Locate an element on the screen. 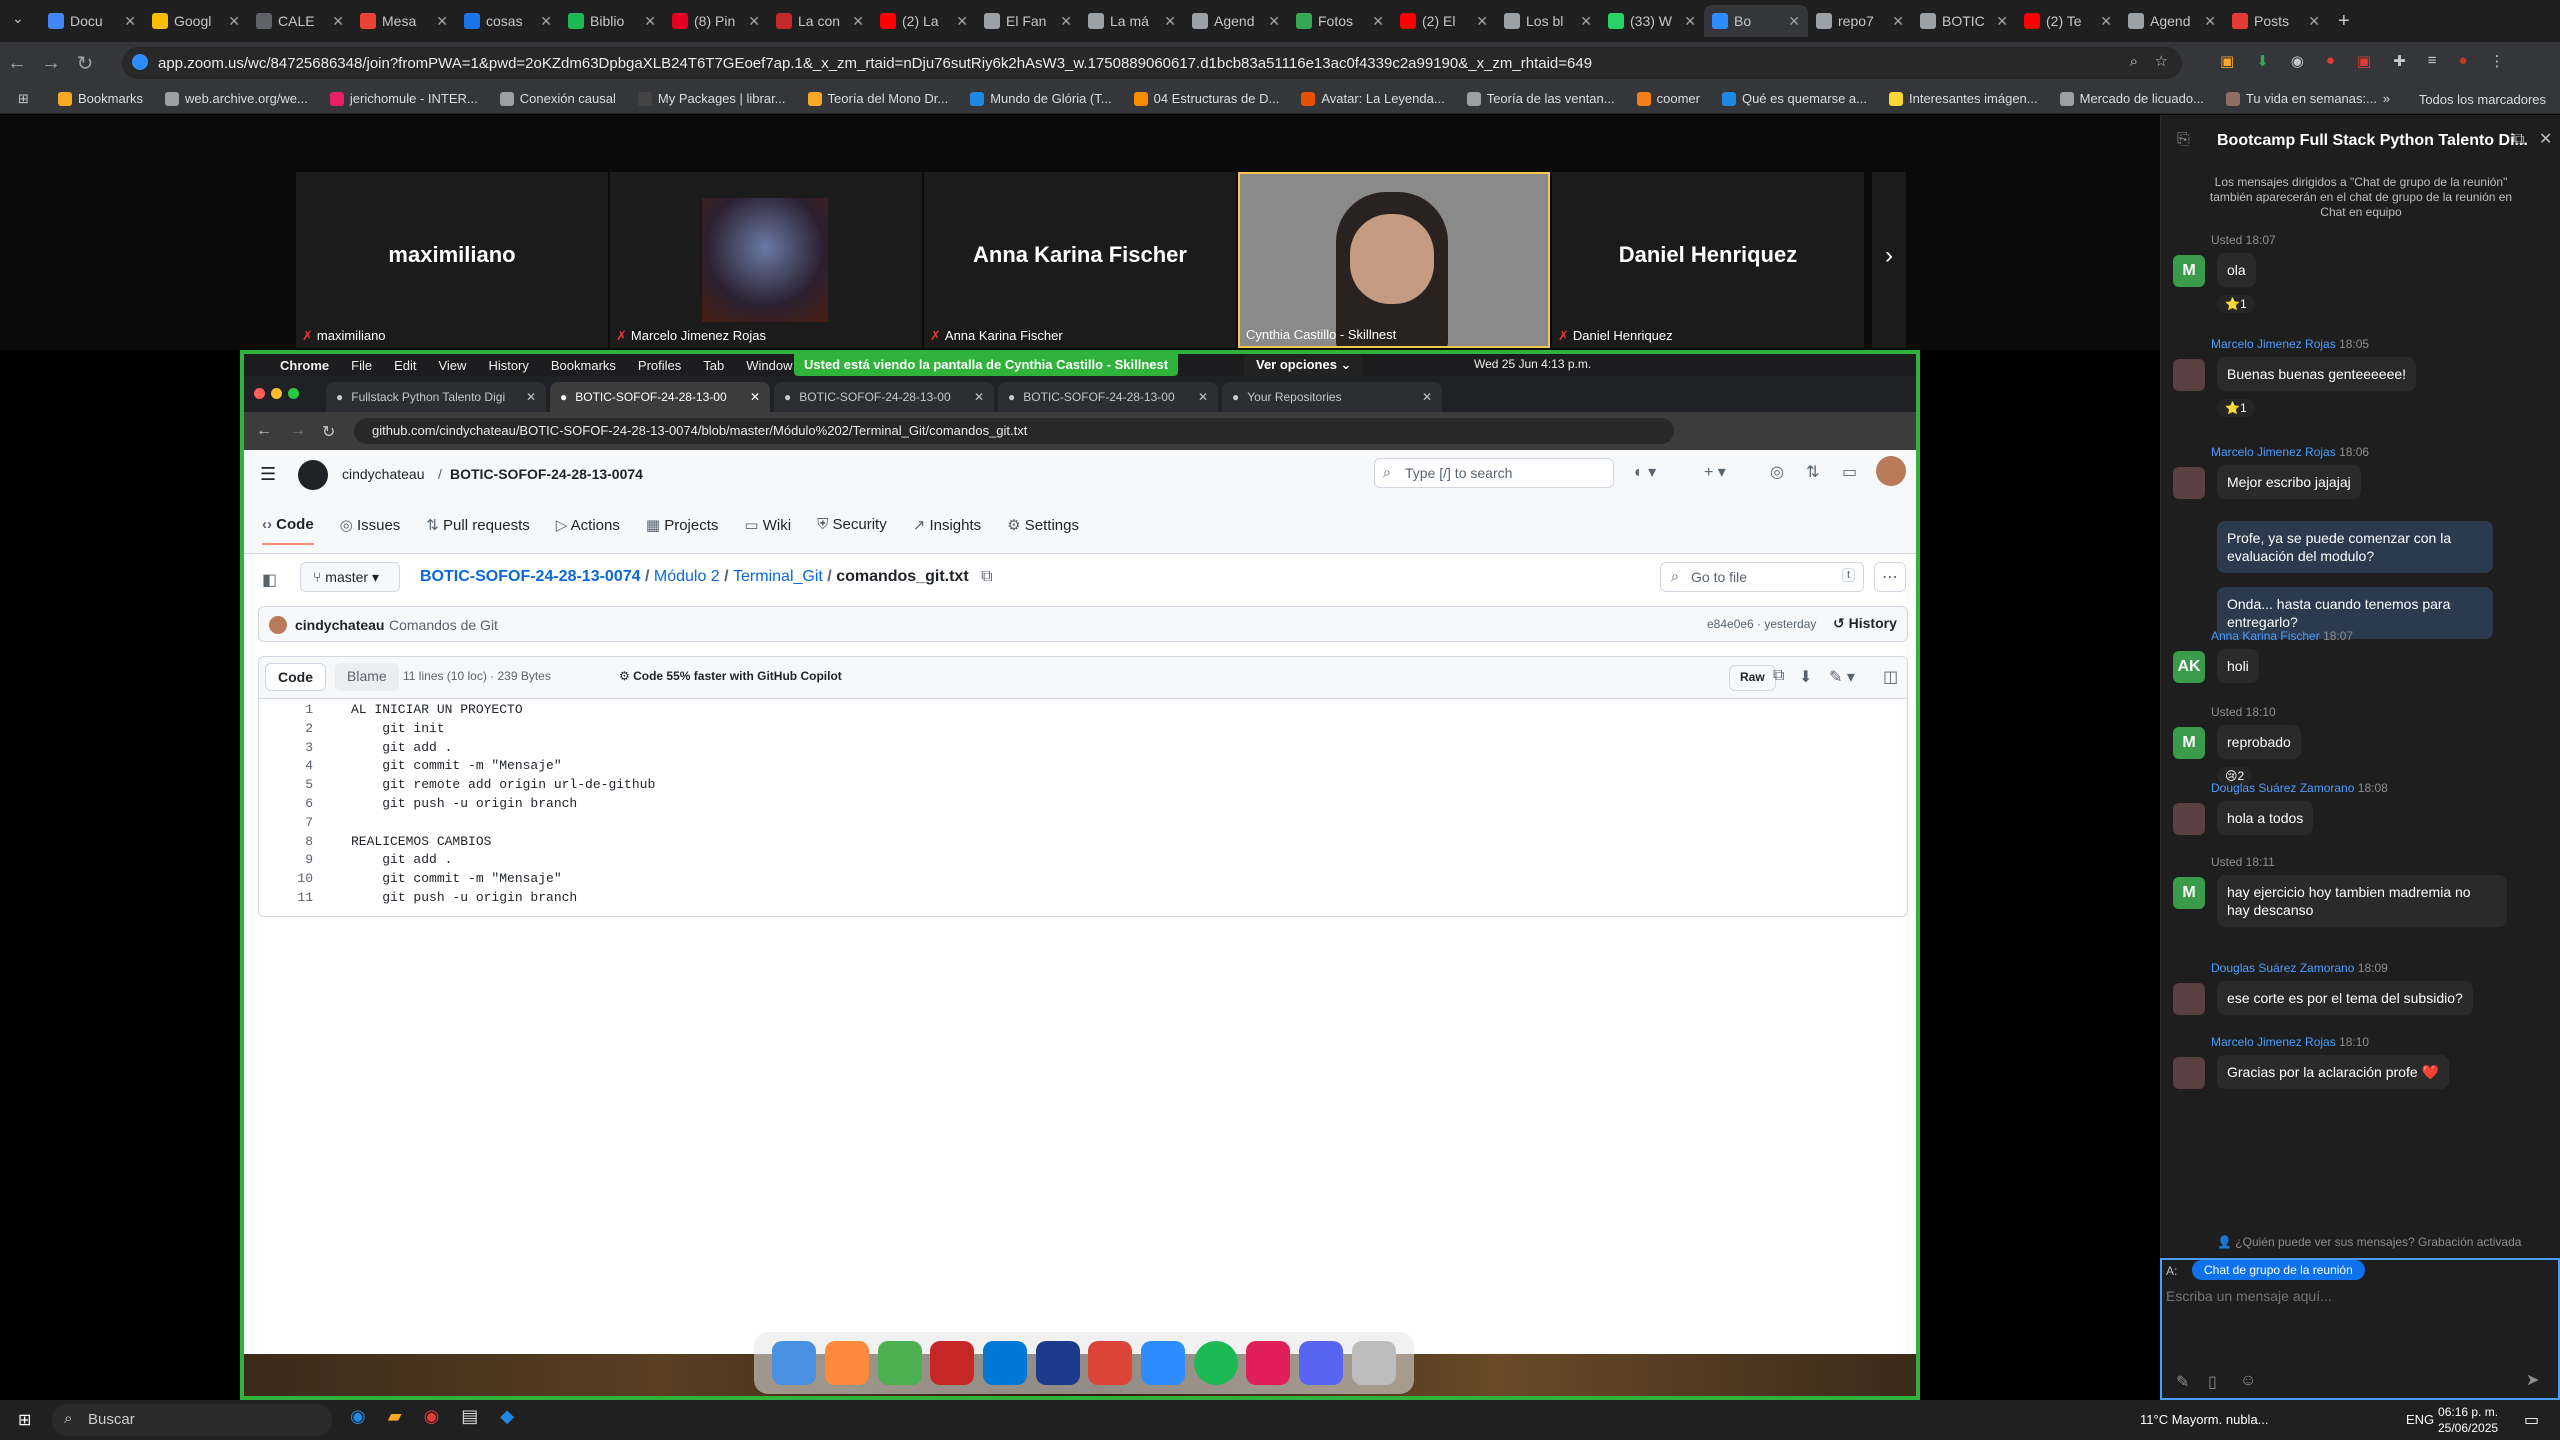 The width and height of the screenshot is (2560, 1440). browser-tab: Docu ✕ is located at coordinates (92, 21).